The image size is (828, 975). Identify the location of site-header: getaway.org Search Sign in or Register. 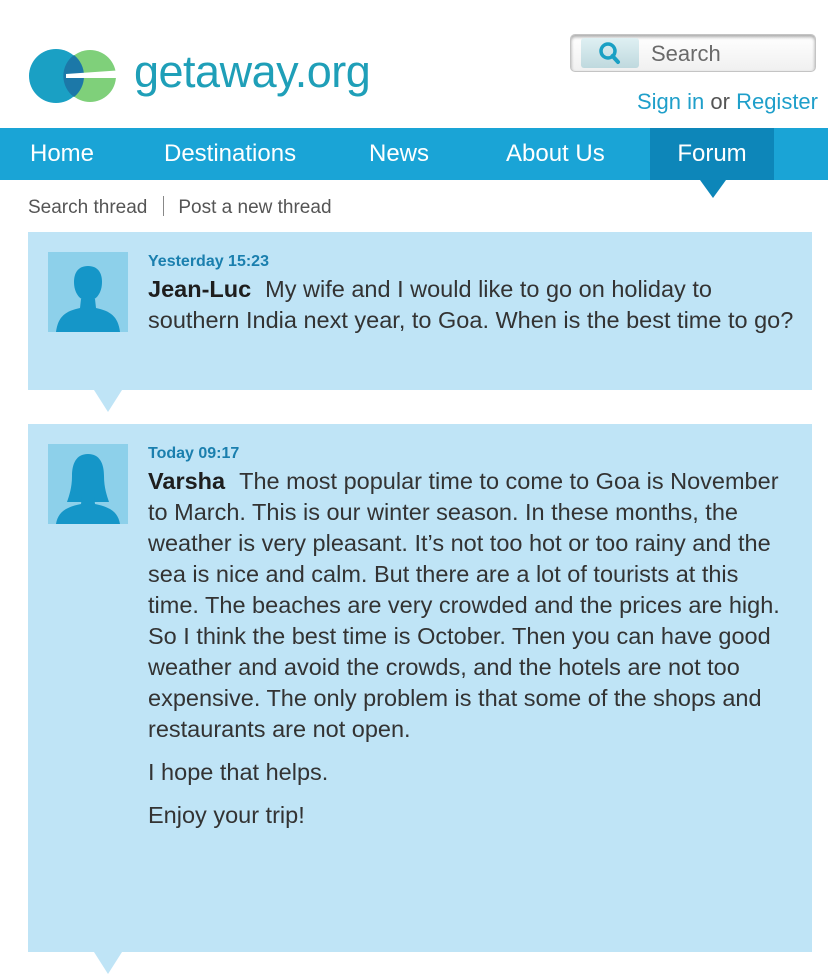
(414, 64).